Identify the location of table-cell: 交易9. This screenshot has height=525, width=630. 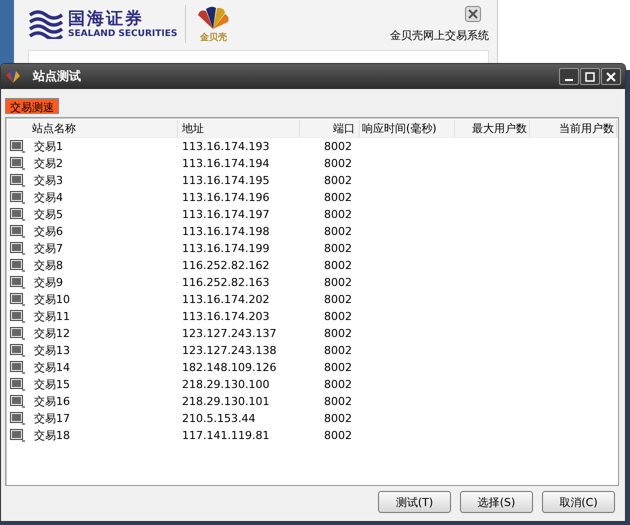
(48, 282).